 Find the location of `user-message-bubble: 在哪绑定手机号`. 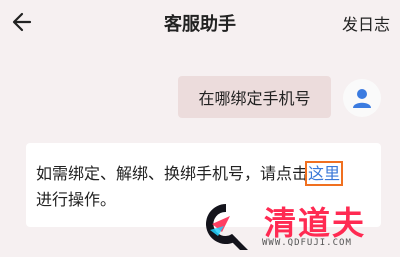

user-message-bubble: 在哪绑定手机号 is located at coordinates (254, 97).